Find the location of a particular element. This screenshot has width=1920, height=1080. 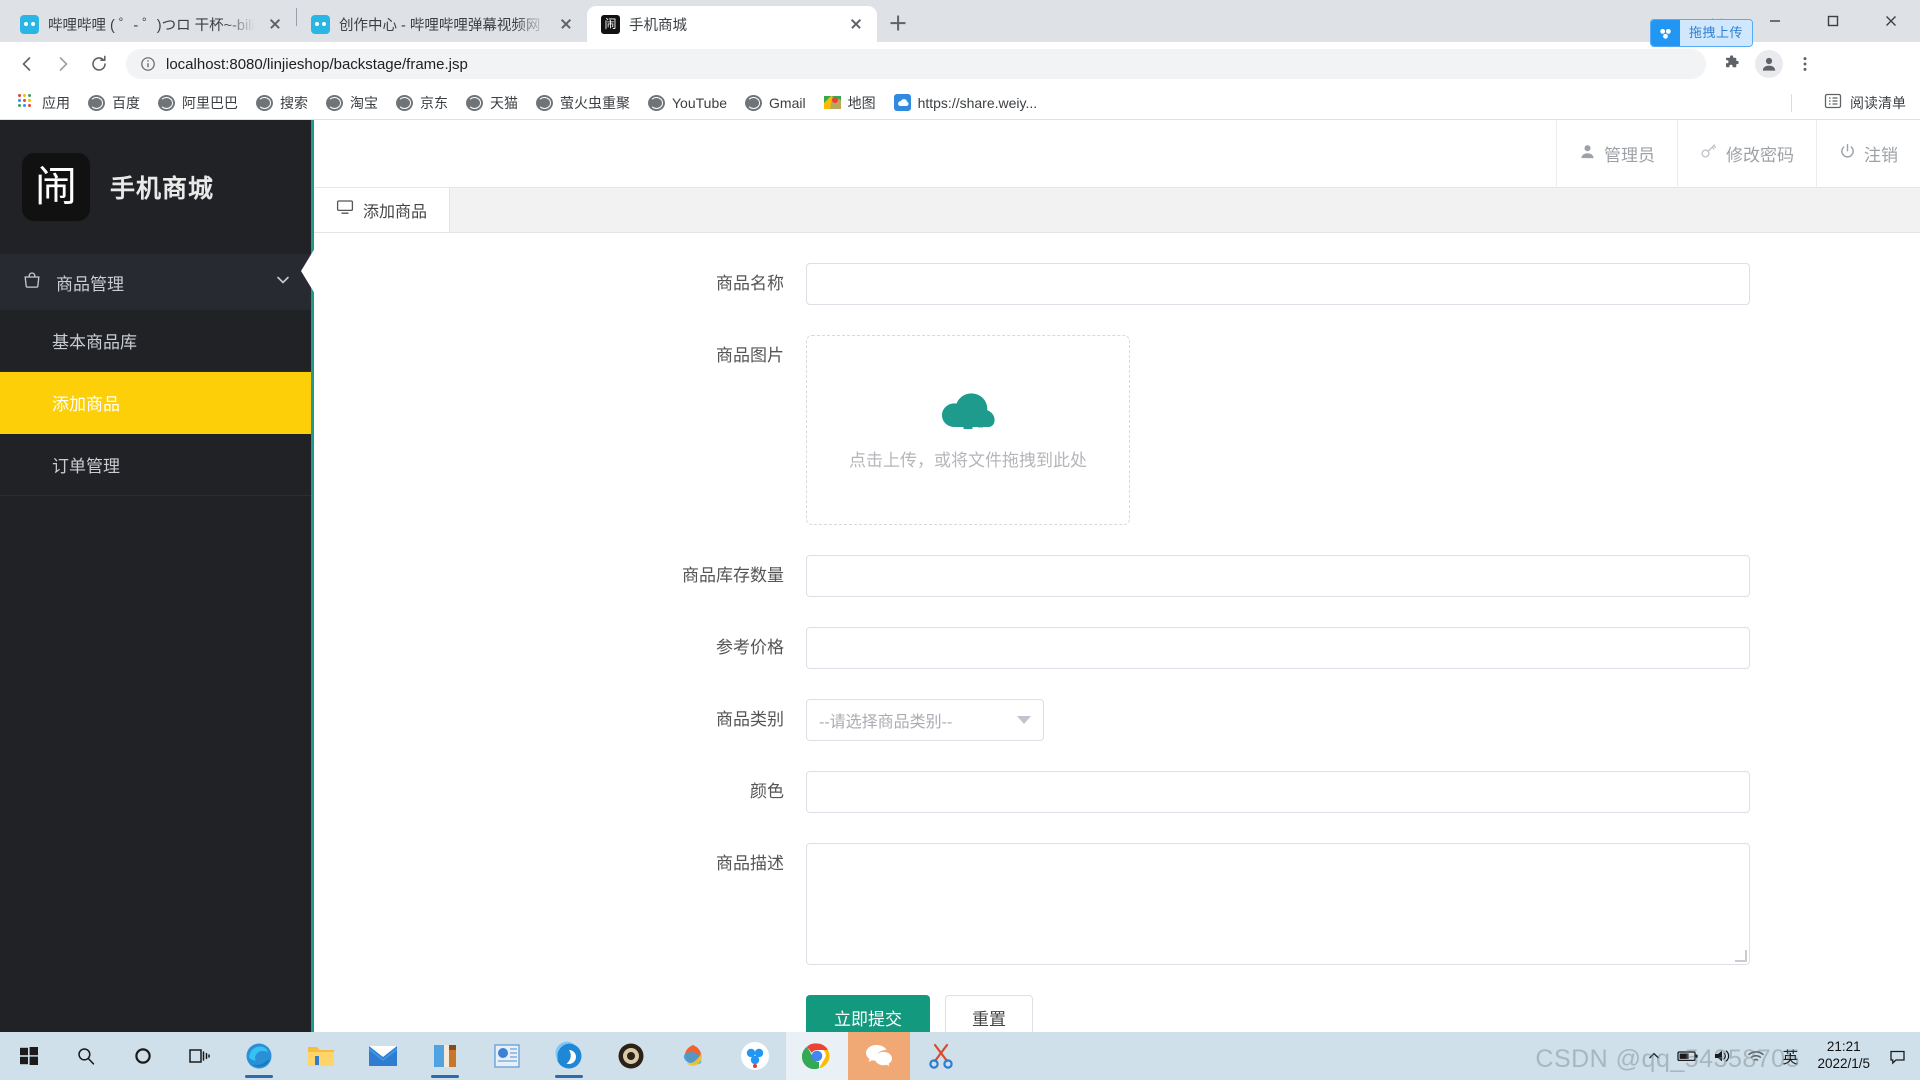

bookmark-label: 天猫 is located at coordinates (504, 102).